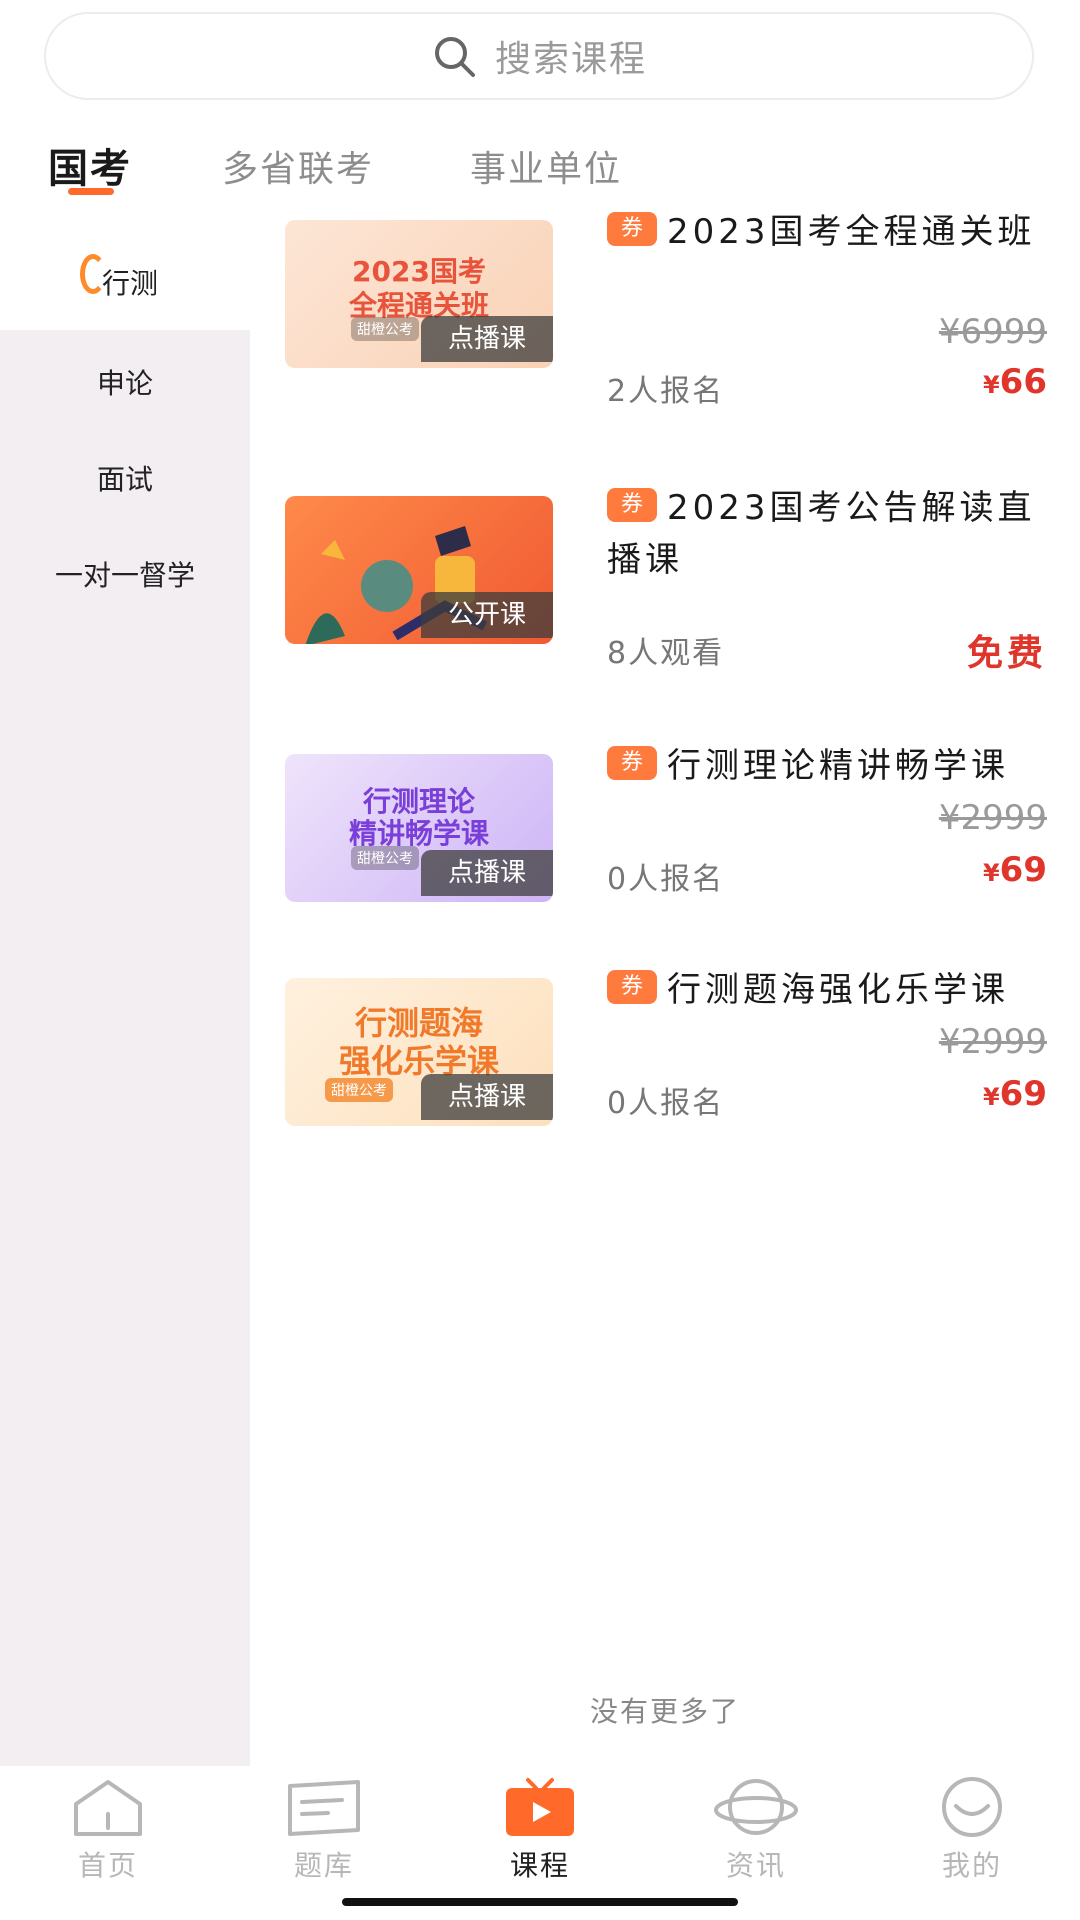  What do you see at coordinates (1006, 653) in the screenshot?
I see `free-label: 免费` at bounding box center [1006, 653].